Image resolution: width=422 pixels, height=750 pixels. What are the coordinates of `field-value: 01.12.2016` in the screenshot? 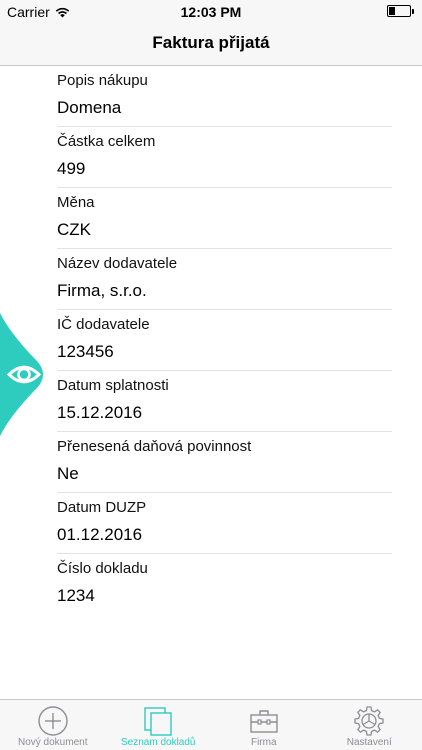 It's located at (100, 534).